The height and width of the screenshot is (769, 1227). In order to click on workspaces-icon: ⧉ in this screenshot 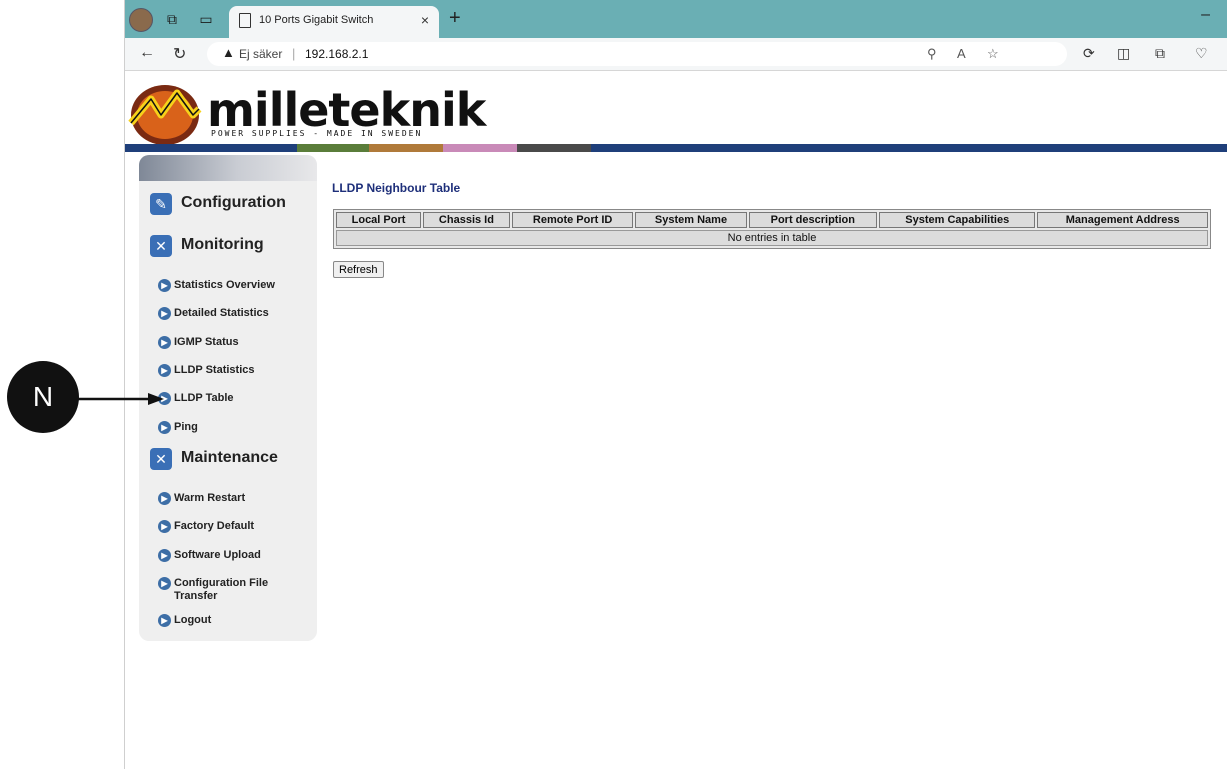, I will do `click(172, 19)`.